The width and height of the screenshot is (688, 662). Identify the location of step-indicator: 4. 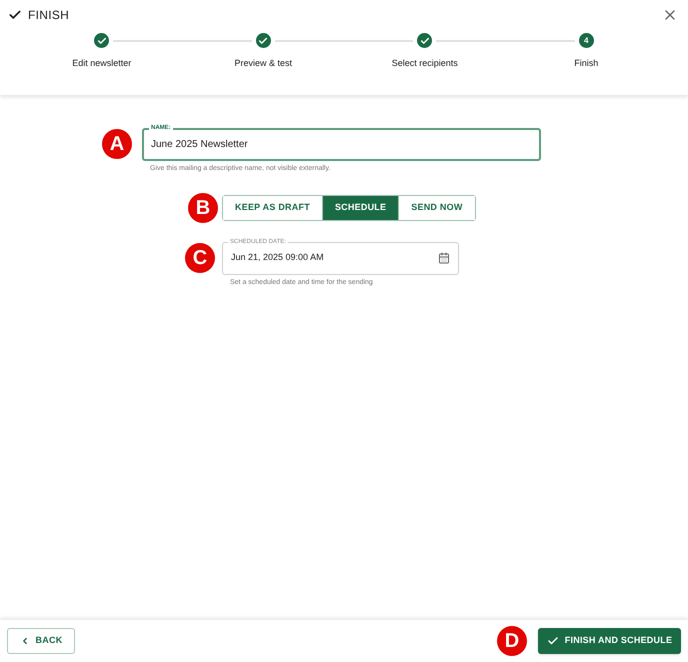
(586, 40).